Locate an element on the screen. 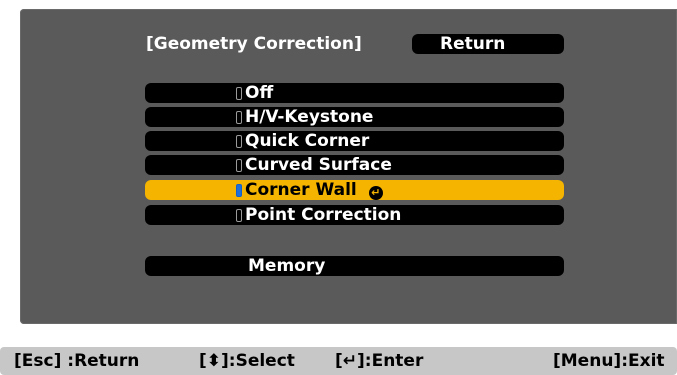 Image resolution: width=677 pixels, height=375 pixels. option-off: Off is located at coordinates (354, 93).